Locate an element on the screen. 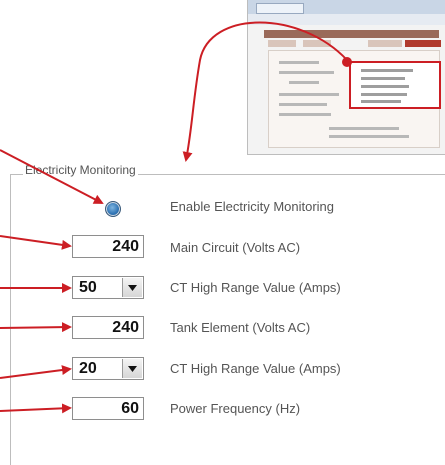  tank-element-label: Tank Element (Volts AC) is located at coordinates (240, 327).